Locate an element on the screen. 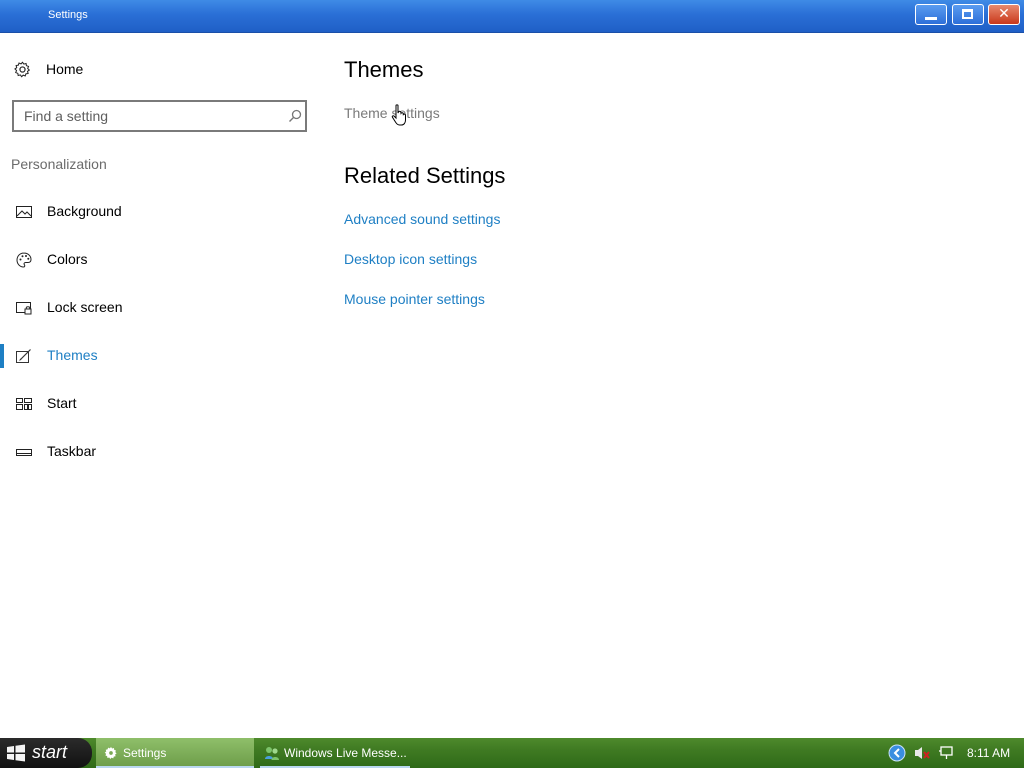 Image resolution: width=1024 pixels, height=768 pixels. sidebar-item-start: Start is located at coordinates (155, 404).